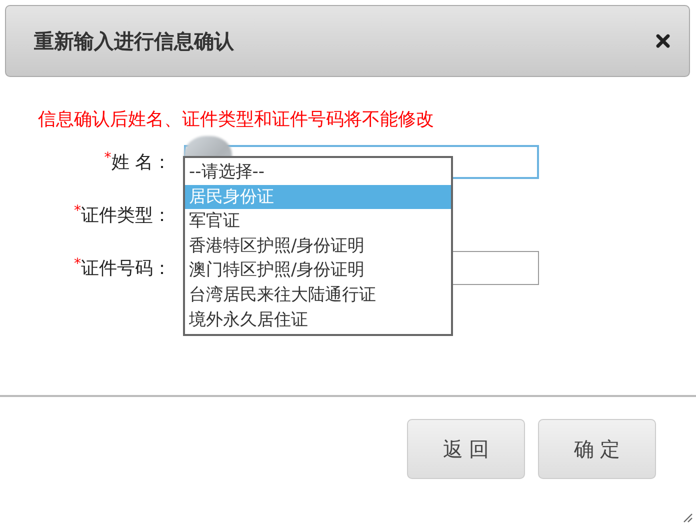  Describe the element at coordinates (126, 215) in the screenshot. I see `field-label: 证件类型：` at that location.